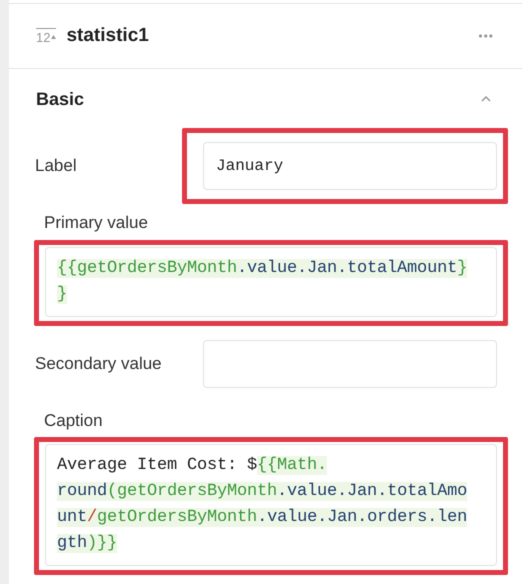 The height and width of the screenshot is (584, 522). Describe the element at coordinates (99, 363) in the screenshot. I see `field-label: Secondary value` at that location.